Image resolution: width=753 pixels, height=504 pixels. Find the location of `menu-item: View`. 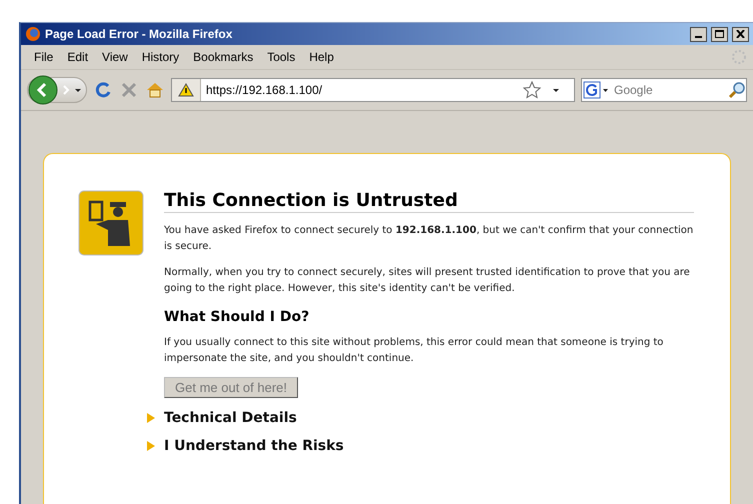

menu-item: View is located at coordinates (115, 57).